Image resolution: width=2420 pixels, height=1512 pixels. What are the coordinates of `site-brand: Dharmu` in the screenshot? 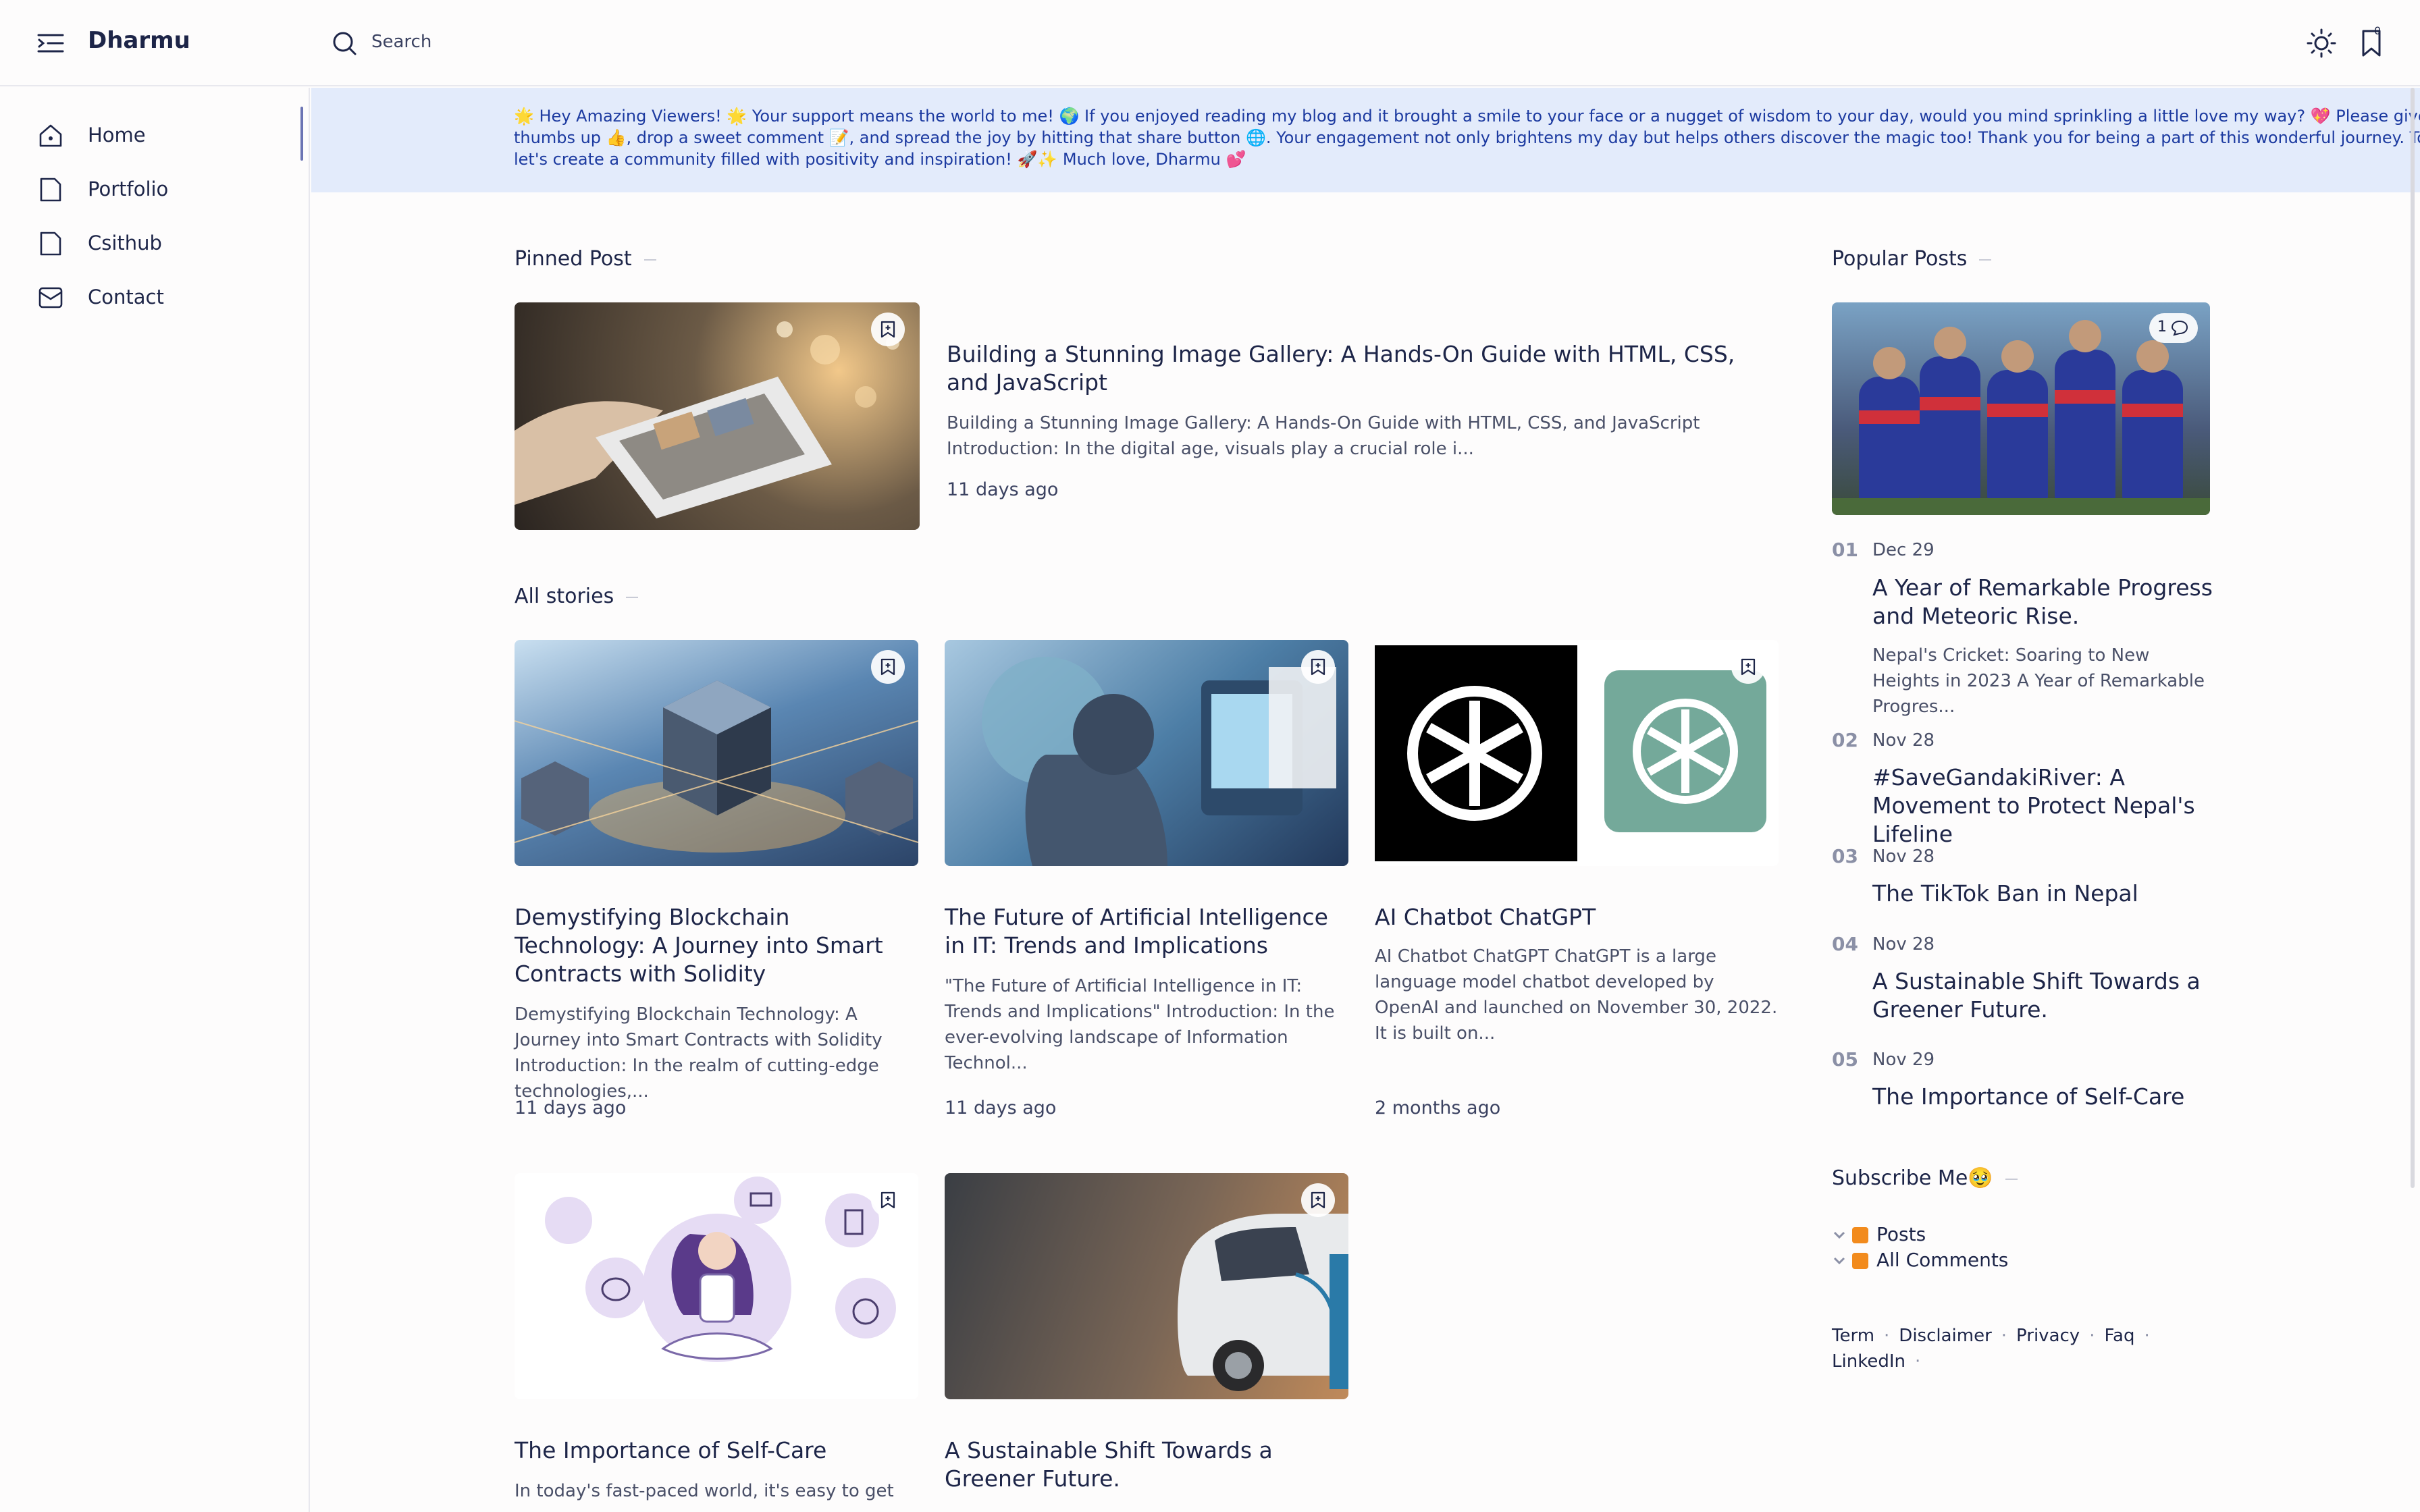 It's located at (139, 40).